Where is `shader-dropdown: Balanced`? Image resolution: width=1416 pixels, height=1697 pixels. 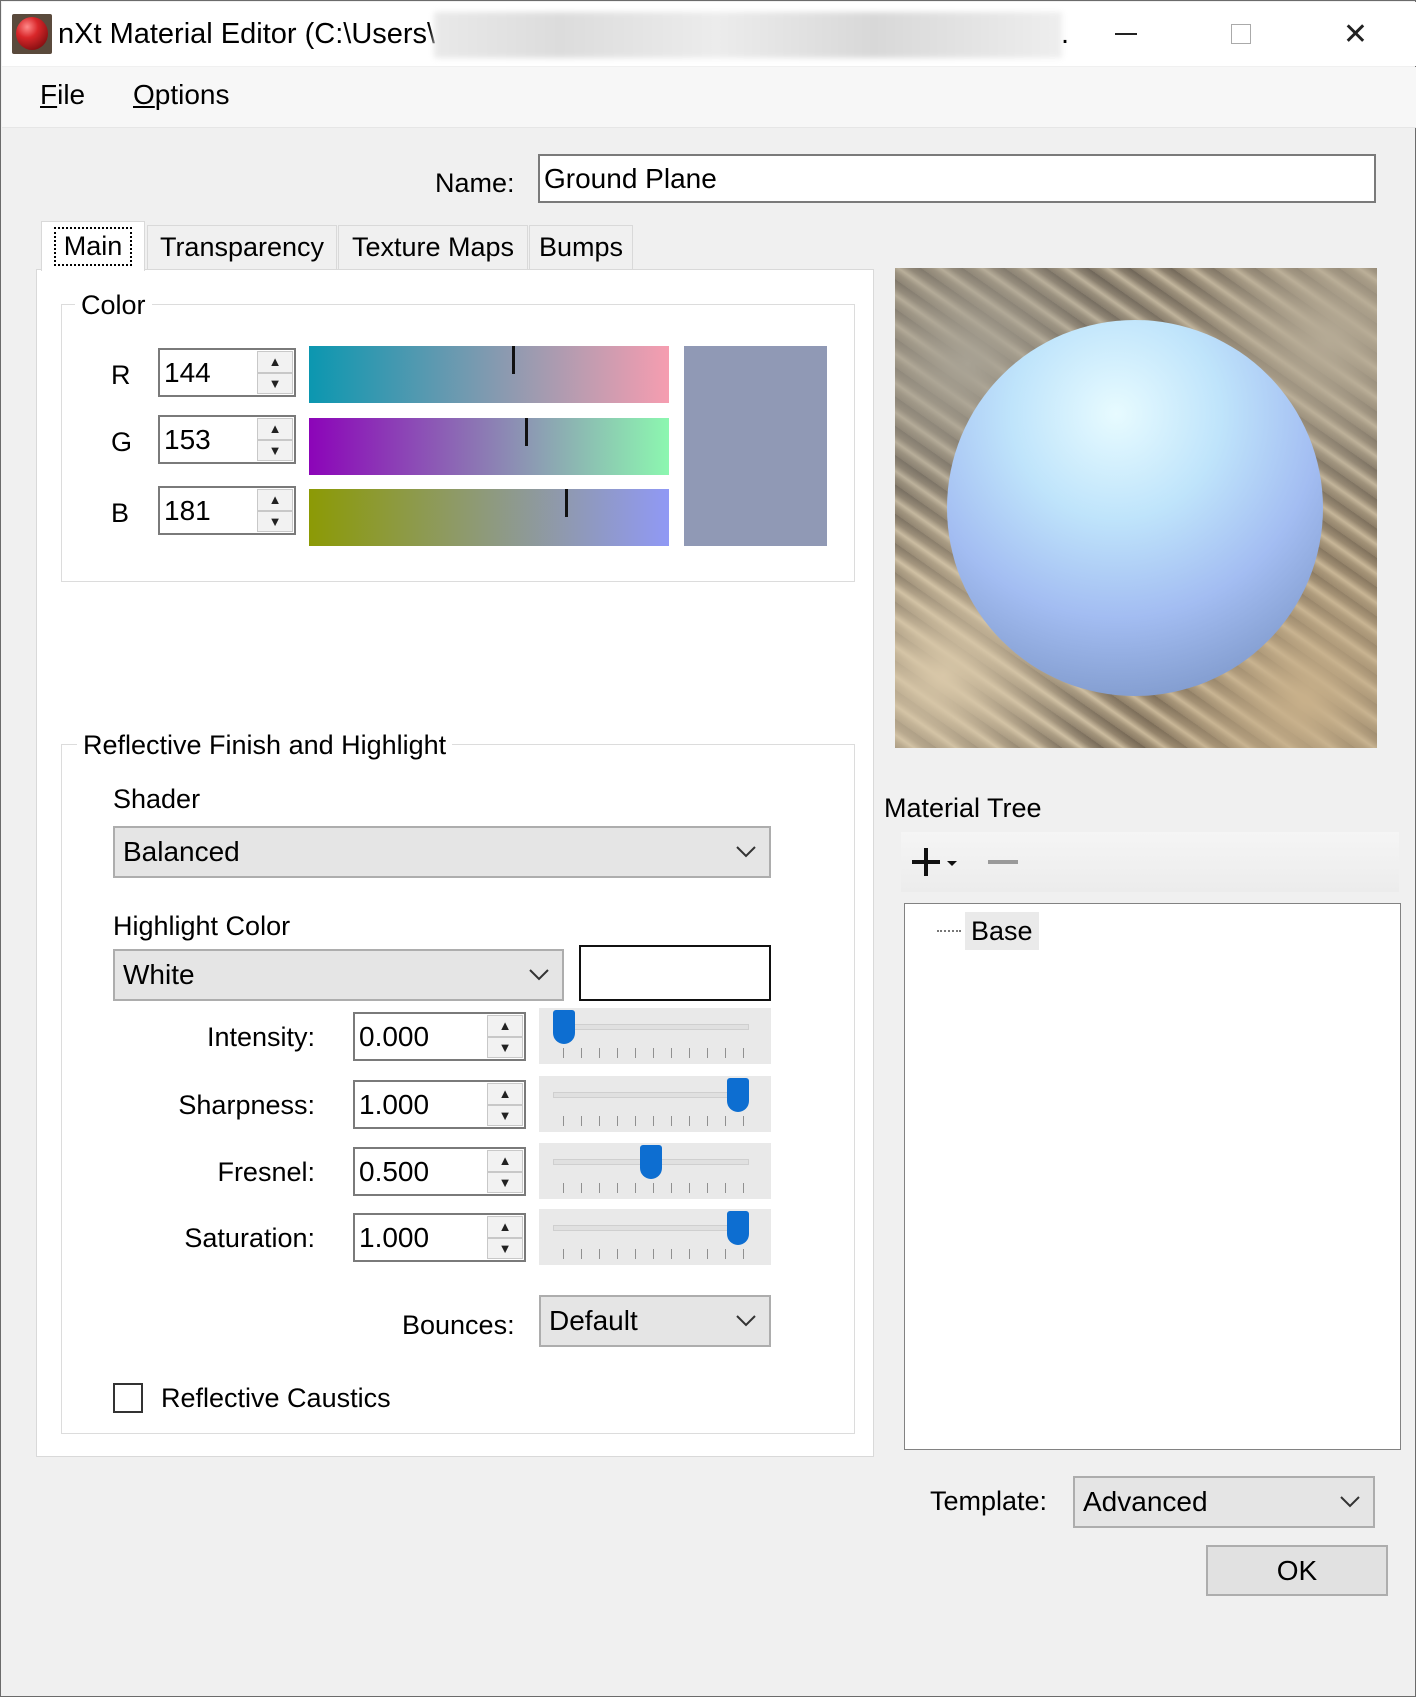 shader-dropdown: Balanced is located at coordinates (442, 852).